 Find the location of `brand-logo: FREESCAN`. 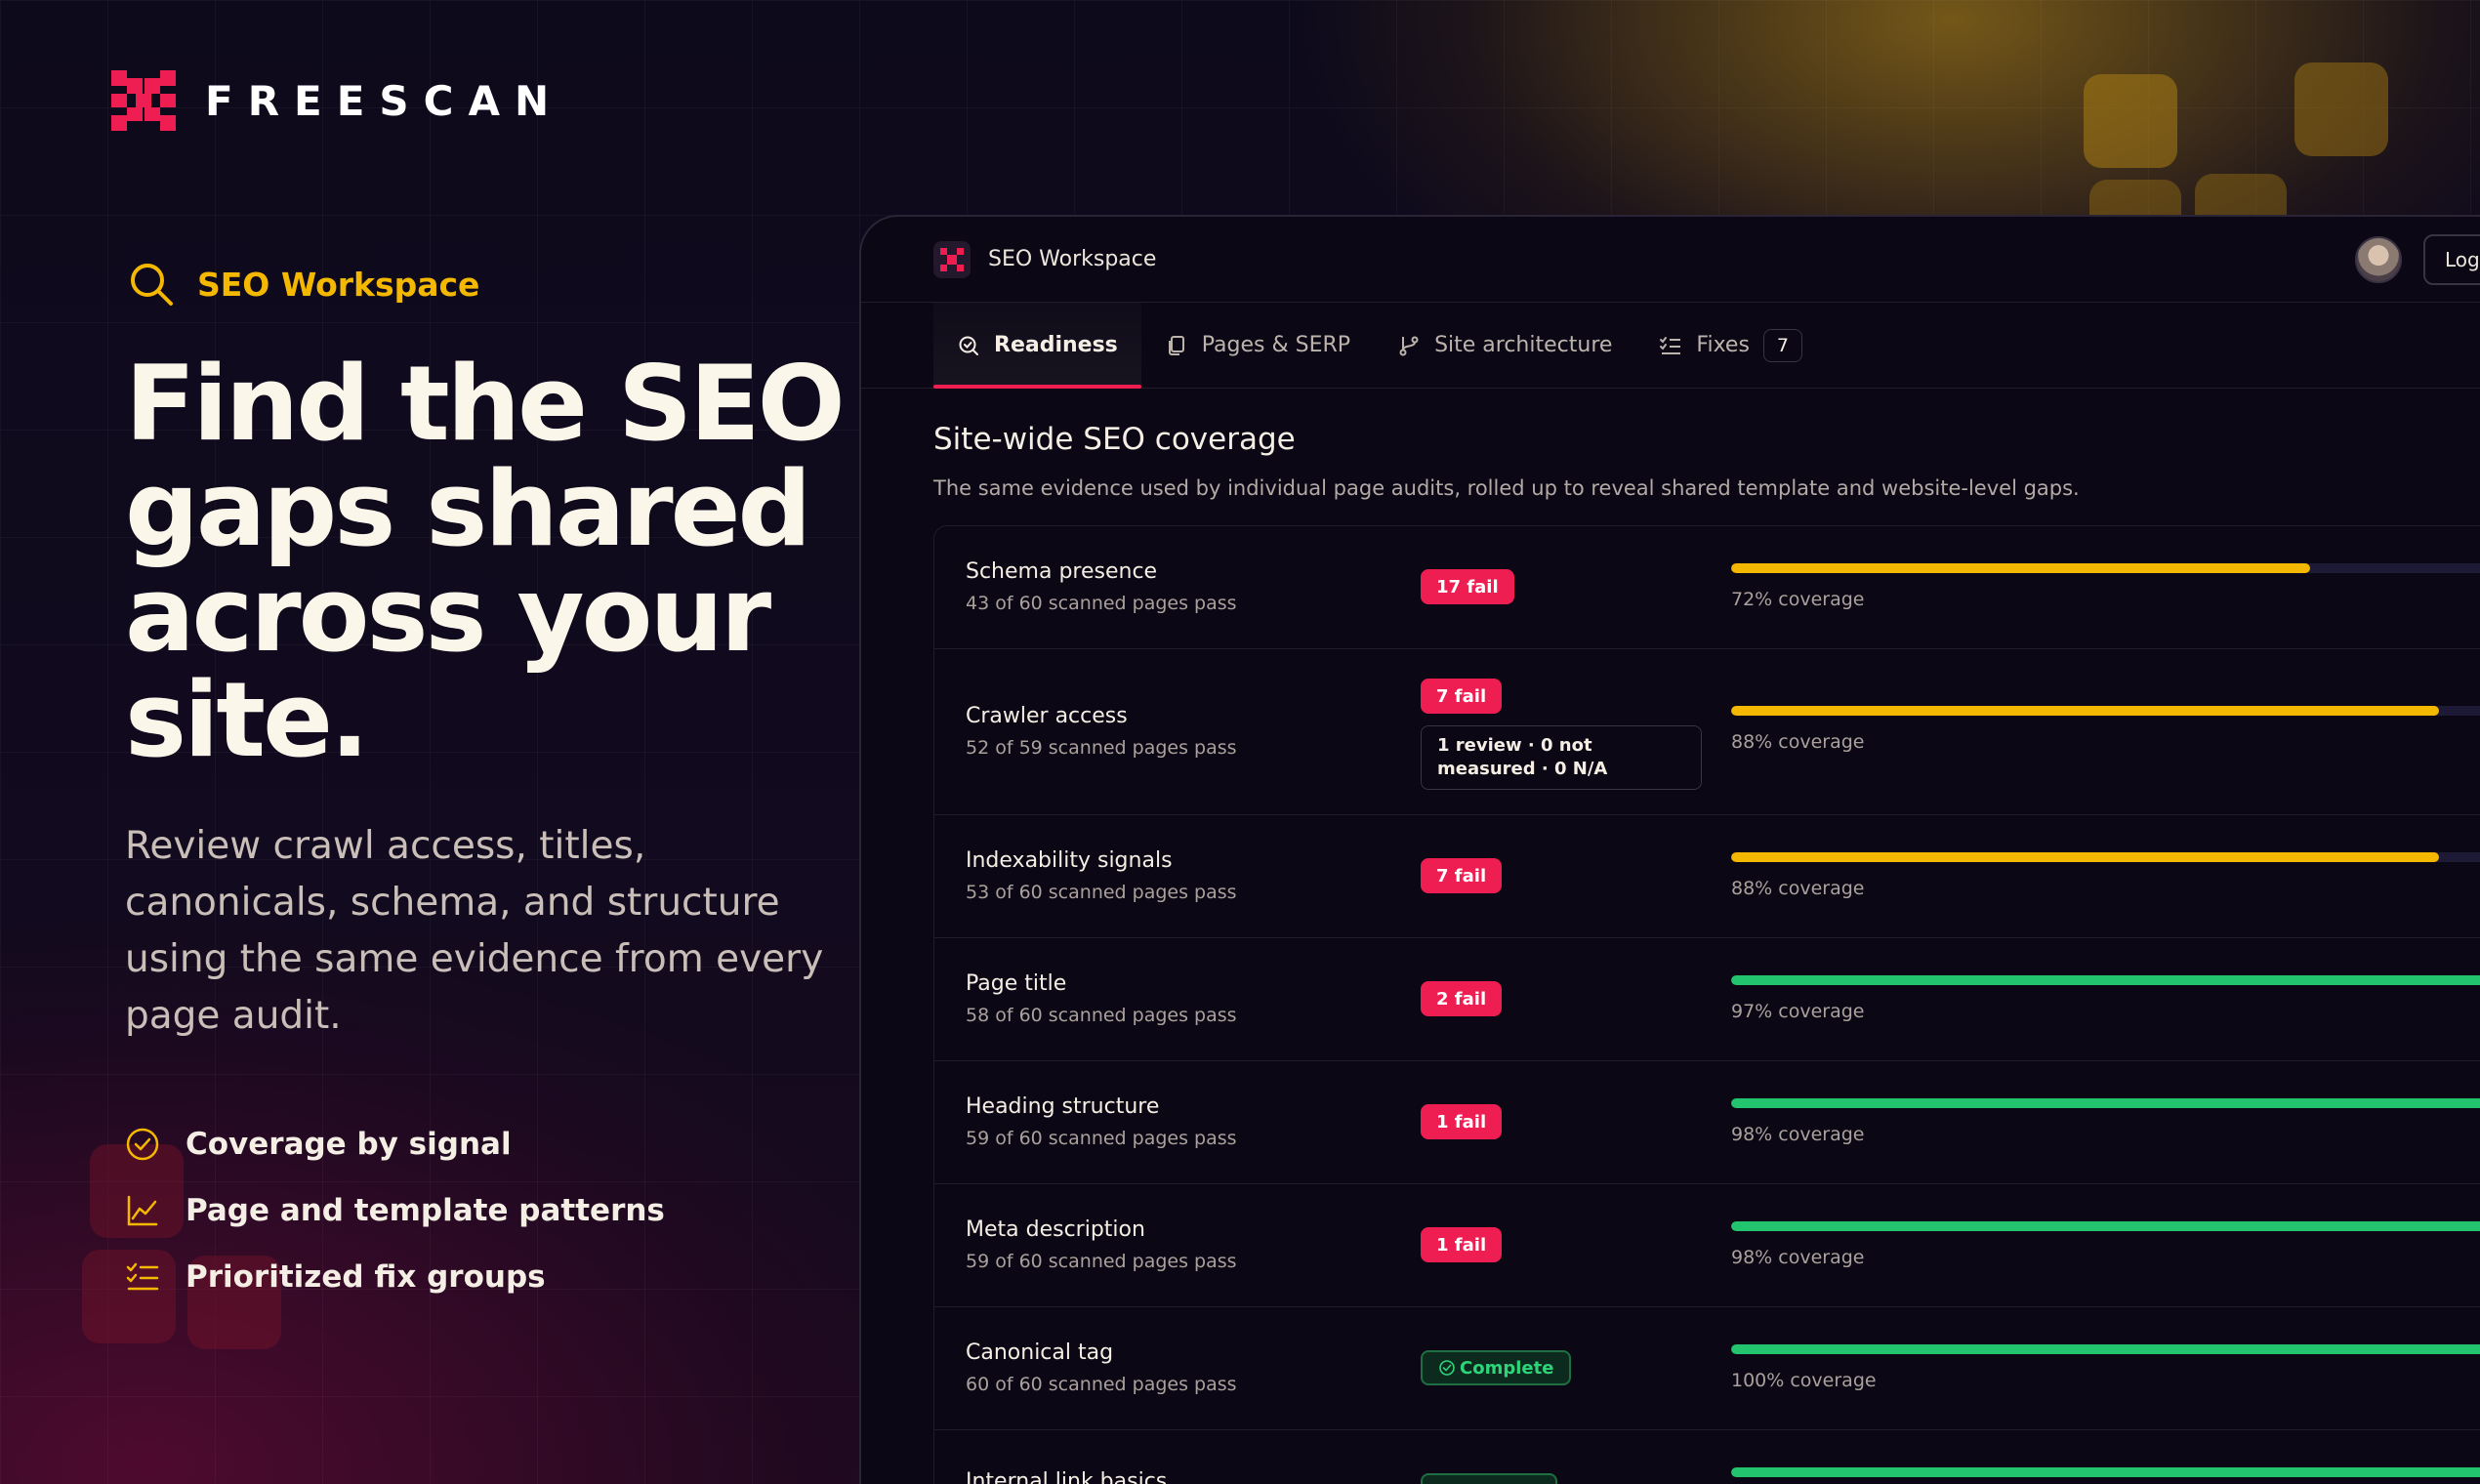

brand-logo: FREESCAN is located at coordinates (337, 101).